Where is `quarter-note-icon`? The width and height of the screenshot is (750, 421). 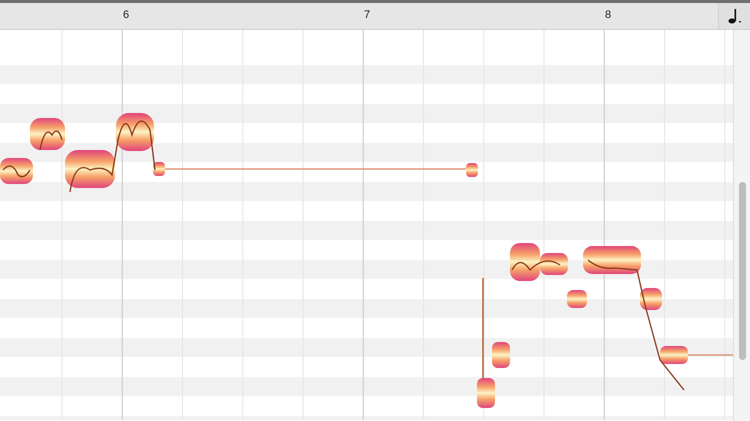 quarter-note-icon is located at coordinates (735, 16).